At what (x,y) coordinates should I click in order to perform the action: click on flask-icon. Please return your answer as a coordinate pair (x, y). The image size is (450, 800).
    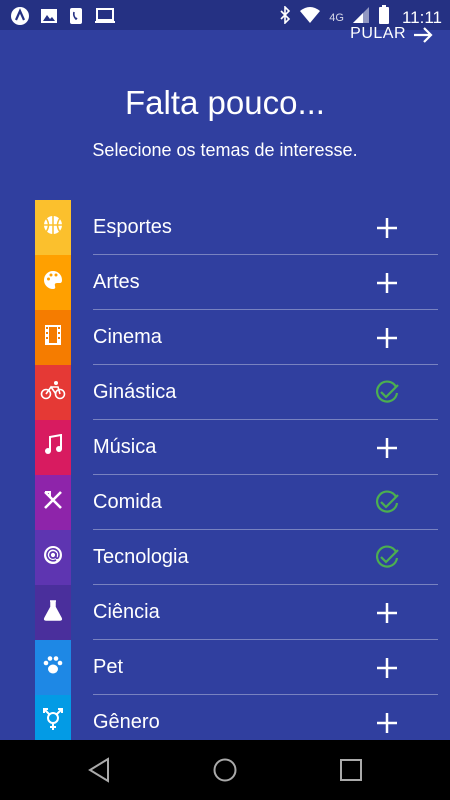
    Looking at the image, I should click on (53, 612).